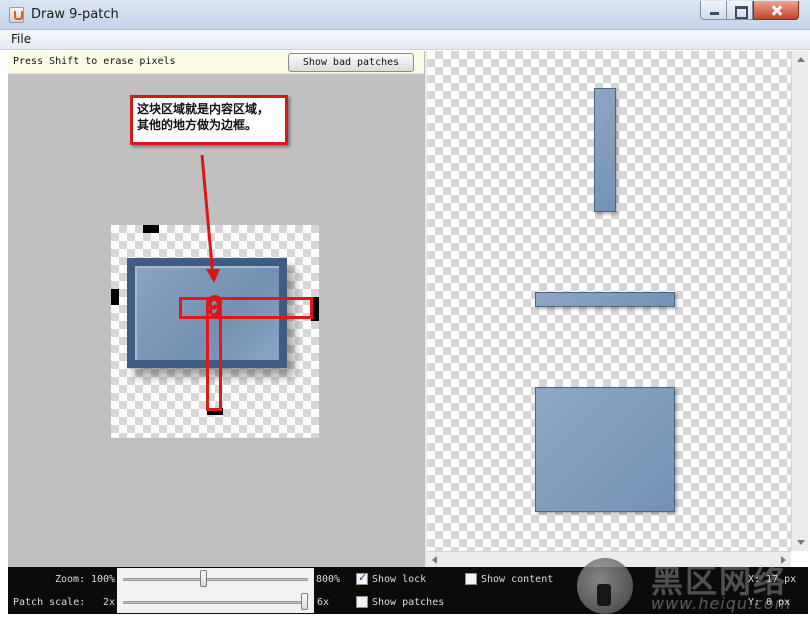 This screenshot has height=622, width=810. Describe the element at coordinates (605, 299) in the screenshot. I see `preview-horizontal-stretch` at that location.